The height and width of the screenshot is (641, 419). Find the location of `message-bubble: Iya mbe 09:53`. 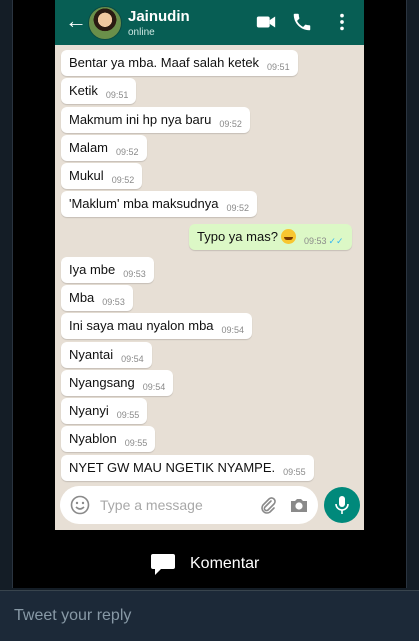

message-bubble: Iya mbe 09:53 is located at coordinates (107, 270).